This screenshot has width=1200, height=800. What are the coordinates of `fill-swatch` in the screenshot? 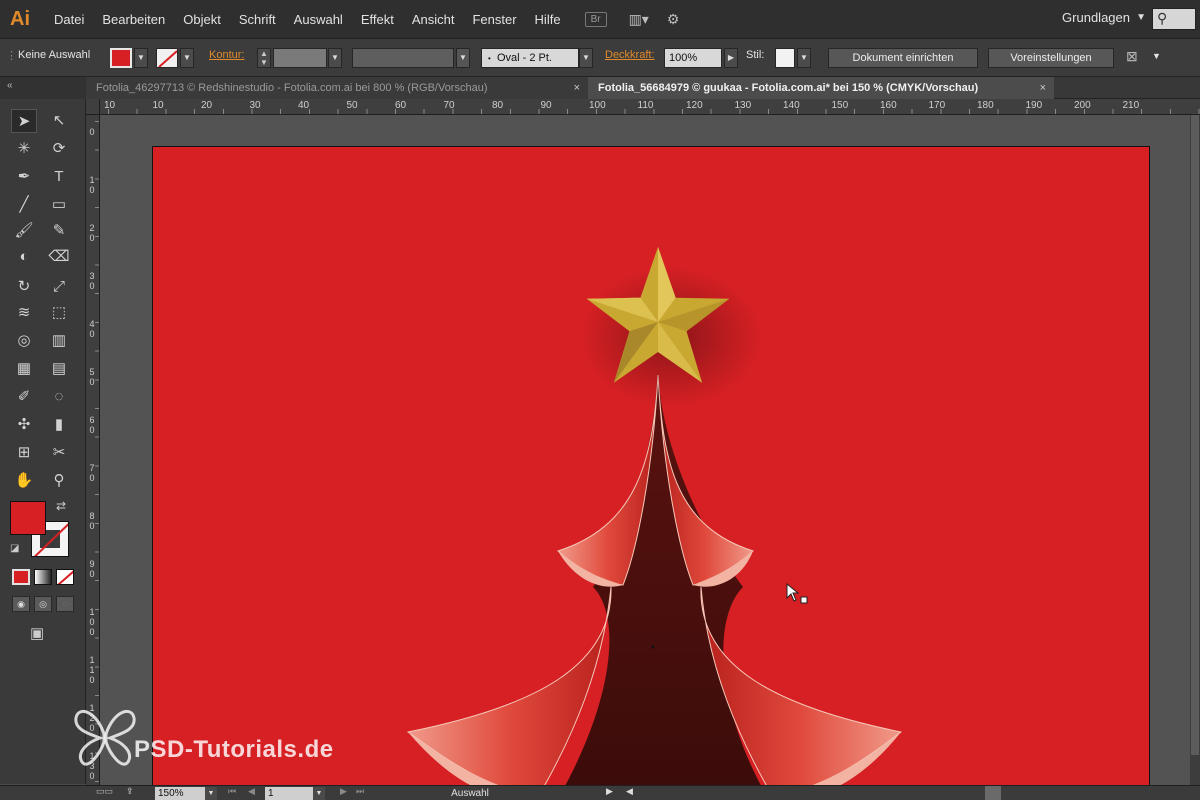 It's located at (28, 518).